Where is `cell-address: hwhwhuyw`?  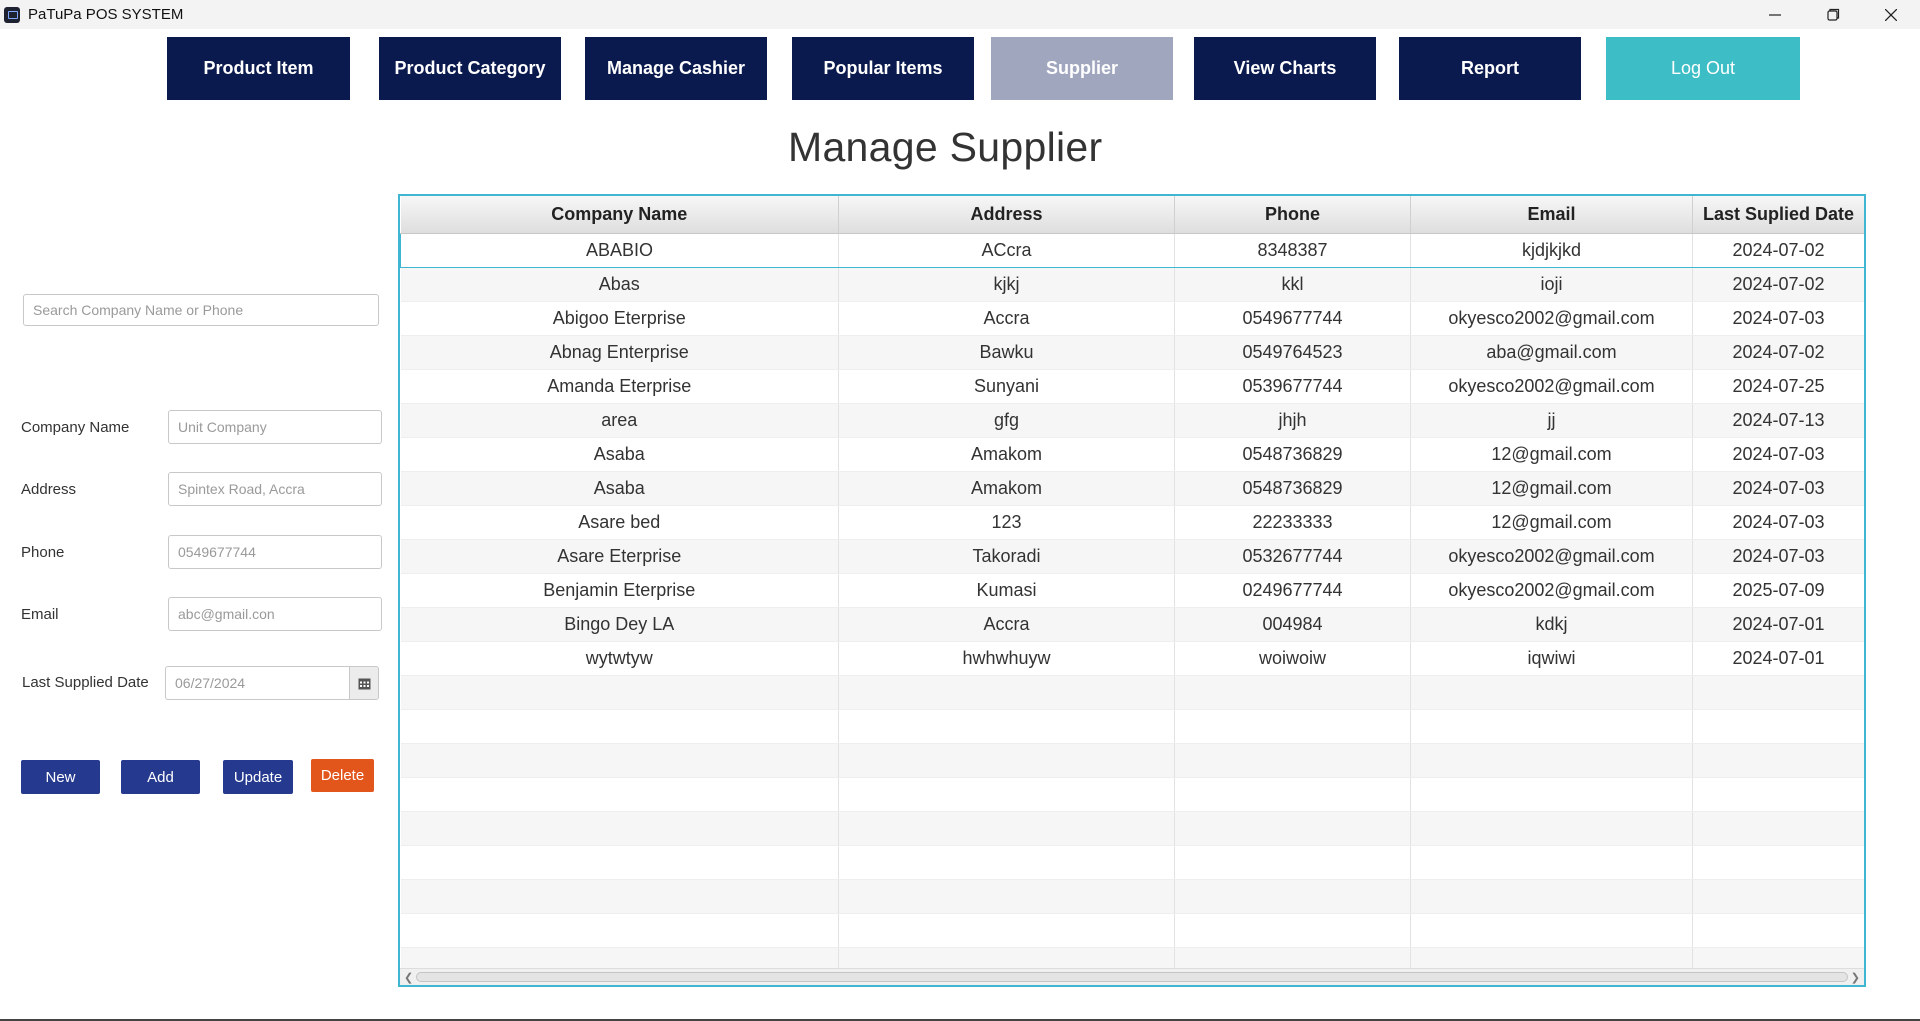 cell-address: hwhwhuyw is located at coordinates (1006, 658).